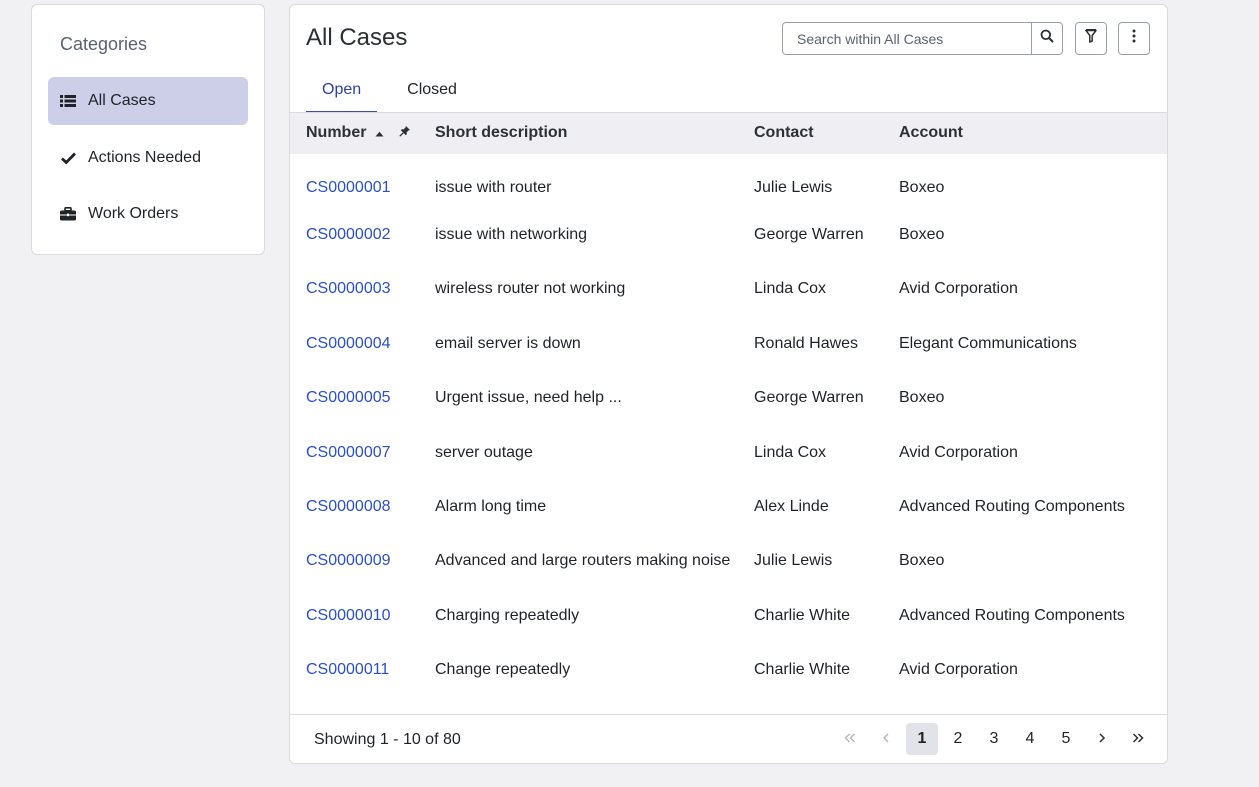 This screenshot has height=787, width=1259. I want to click on page-button: 3, so click(994, 739).